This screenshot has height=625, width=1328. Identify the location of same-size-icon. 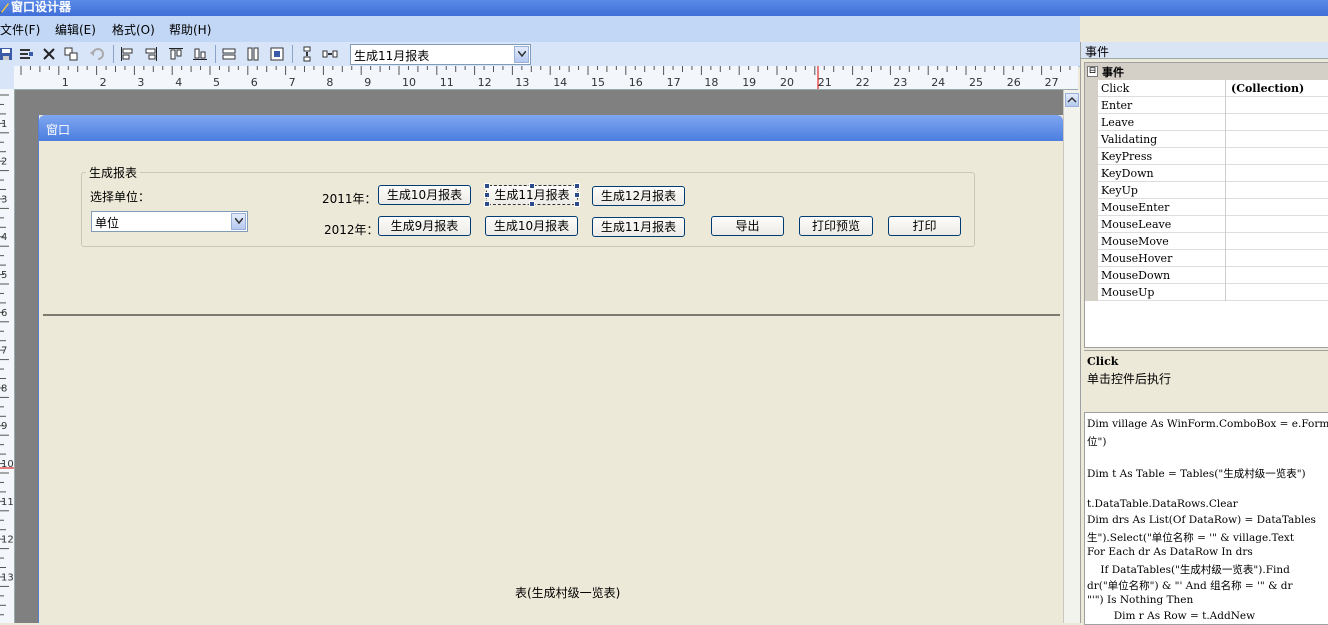
(277, 54).